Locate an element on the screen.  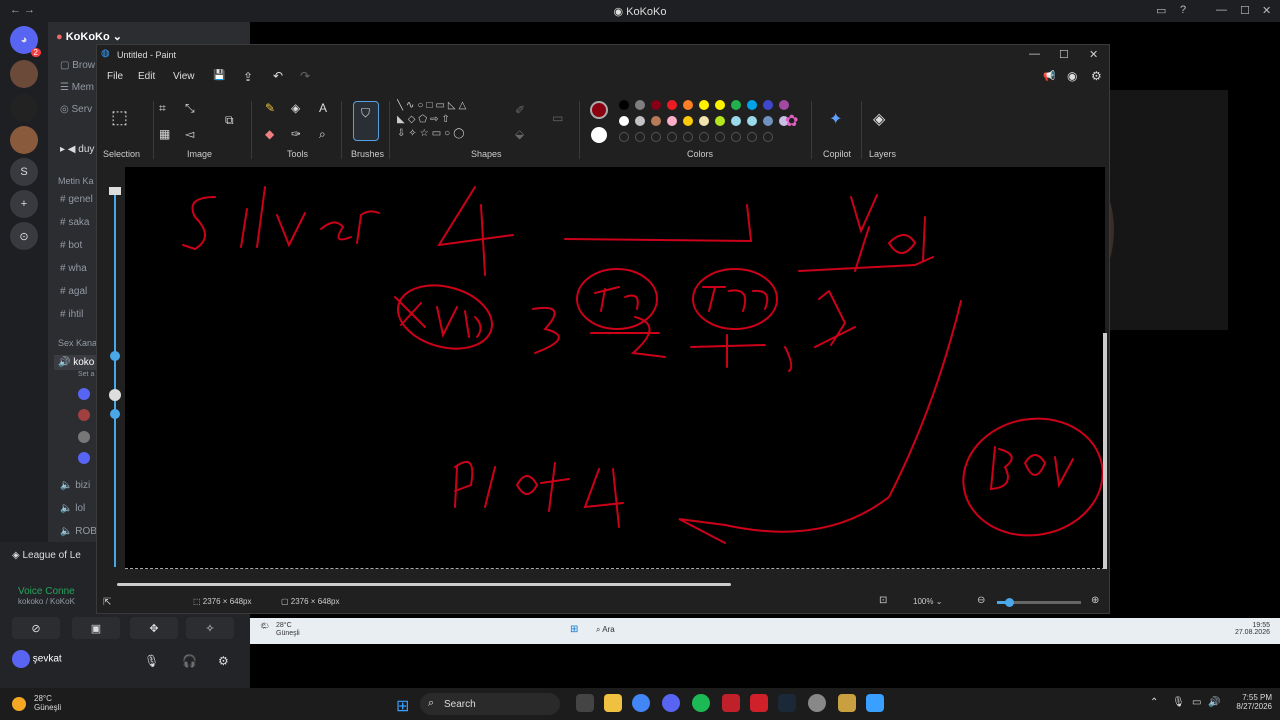
voice-channel-item: 🔈 lol is located at coordinates (72, 508).